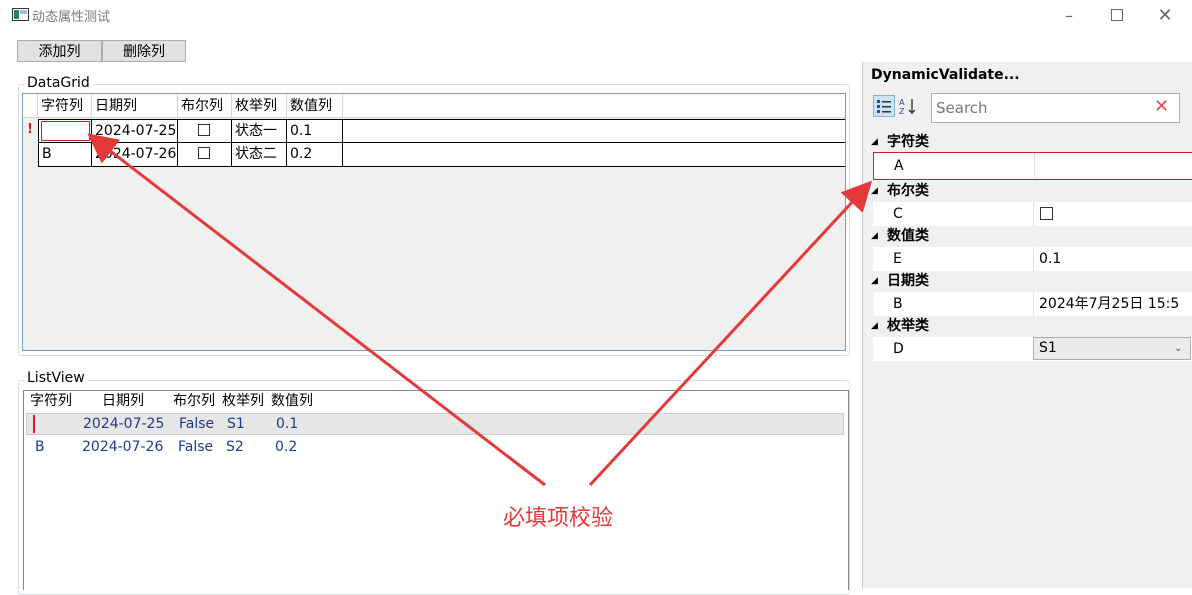  I want to click on arrow-to-property-grid, so click(730, 333).